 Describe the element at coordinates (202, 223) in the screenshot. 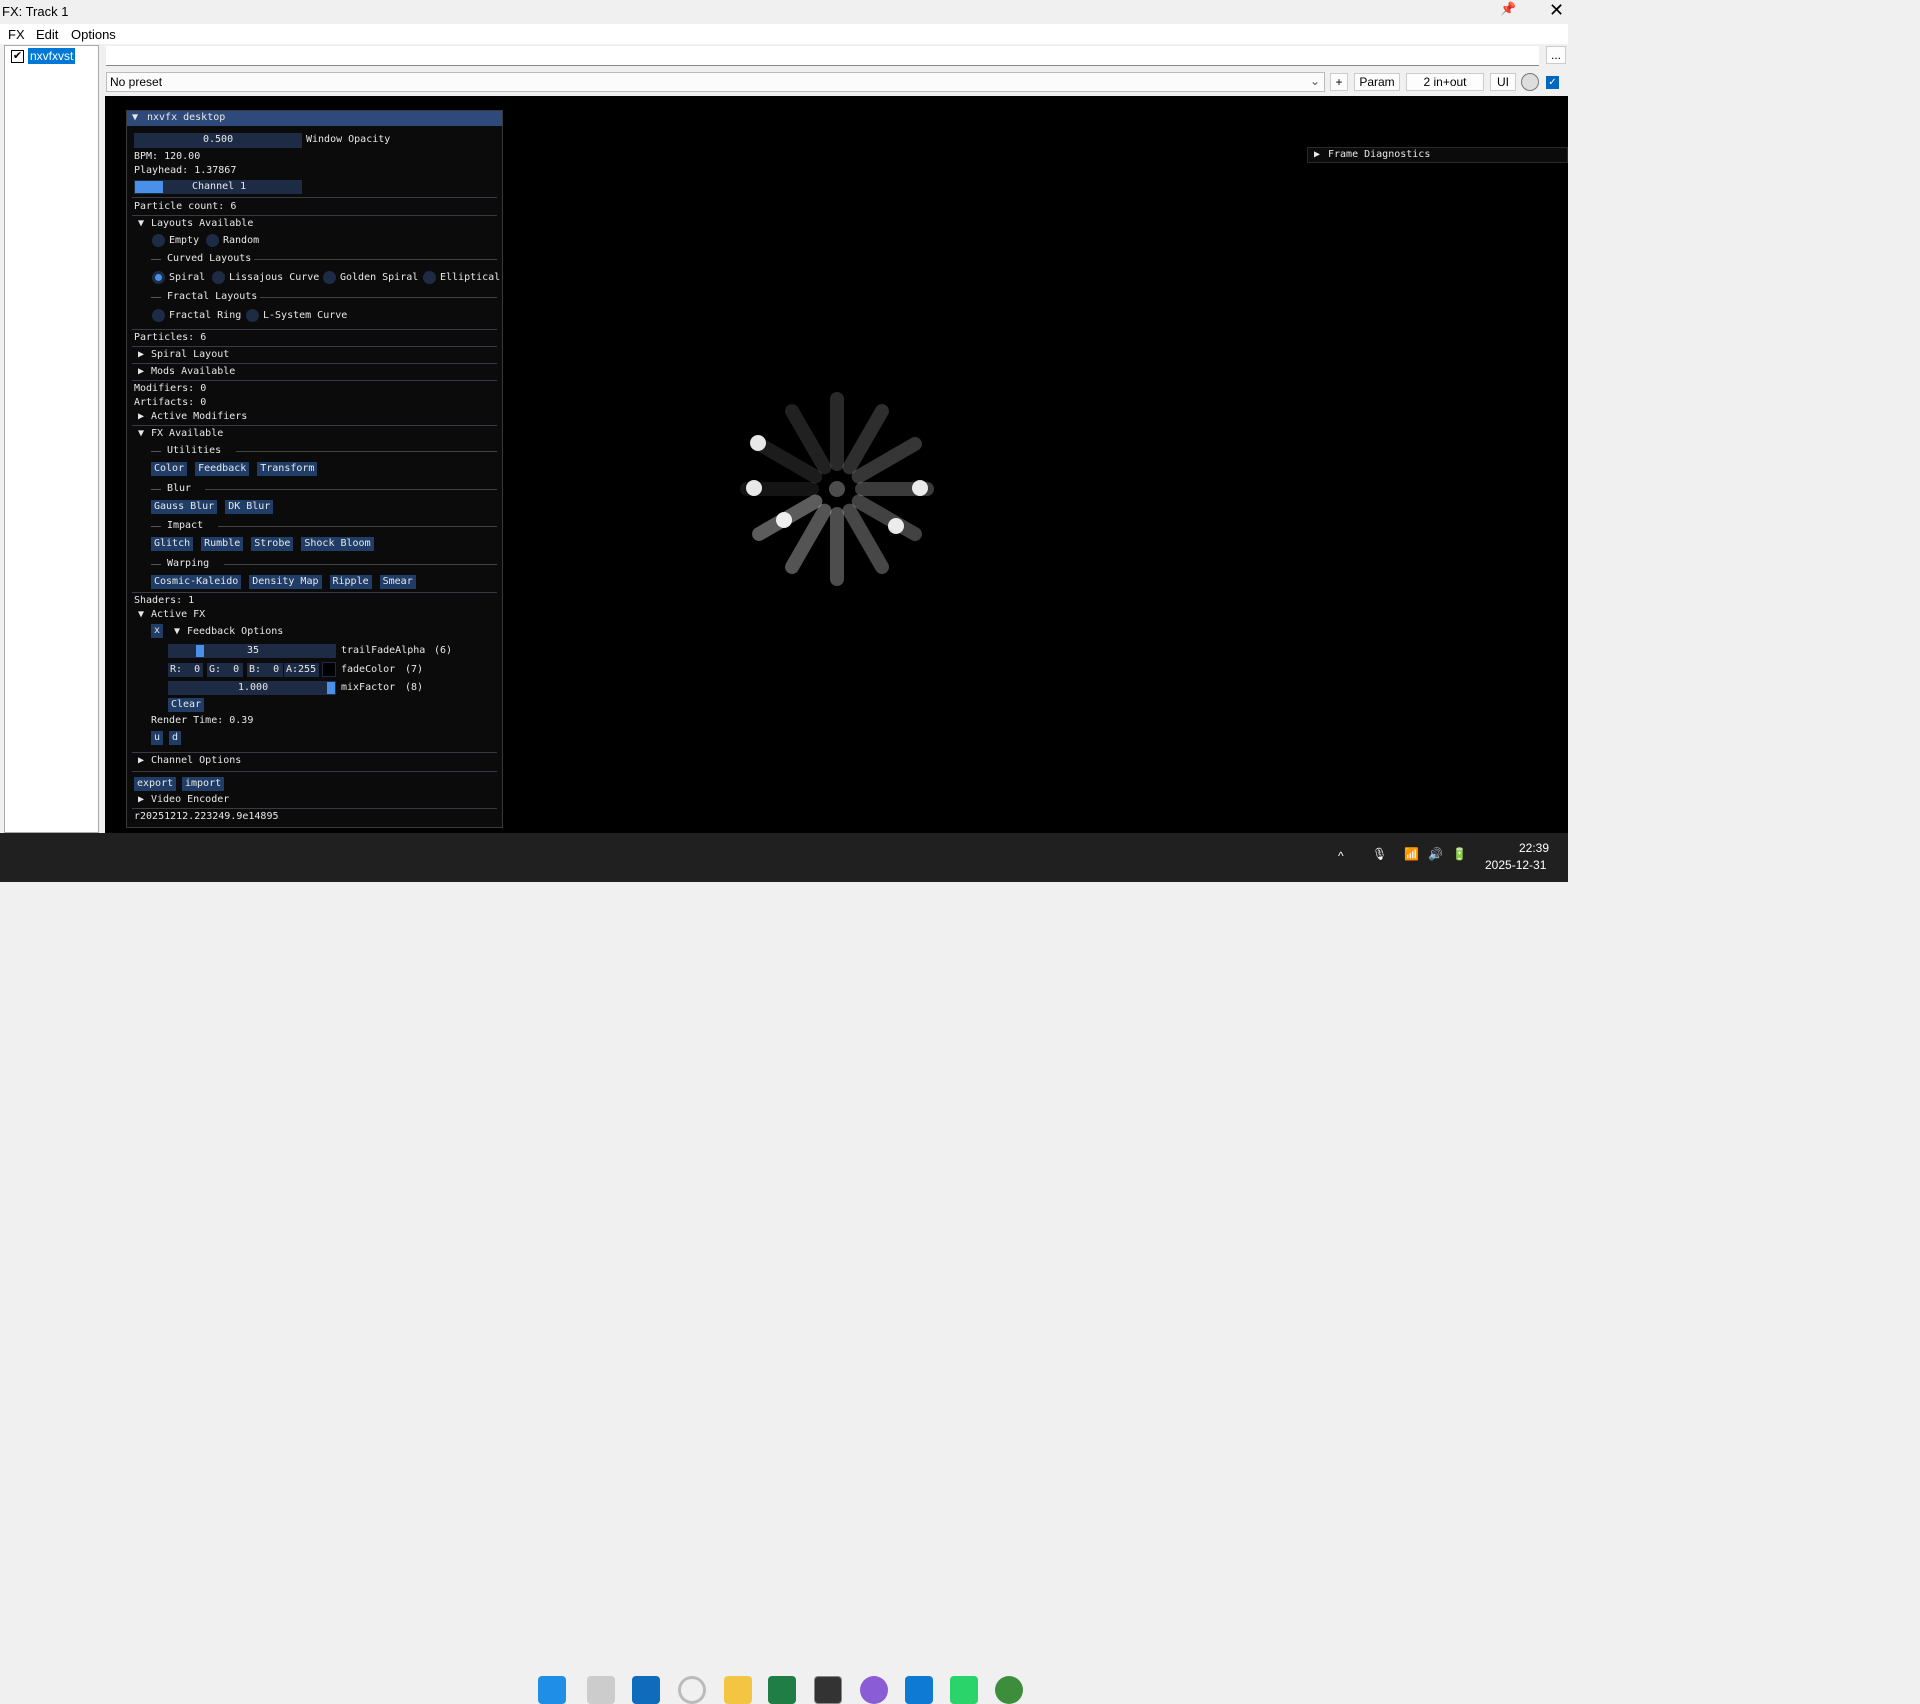

I see `layouts-header: Layouts Available` at that location.